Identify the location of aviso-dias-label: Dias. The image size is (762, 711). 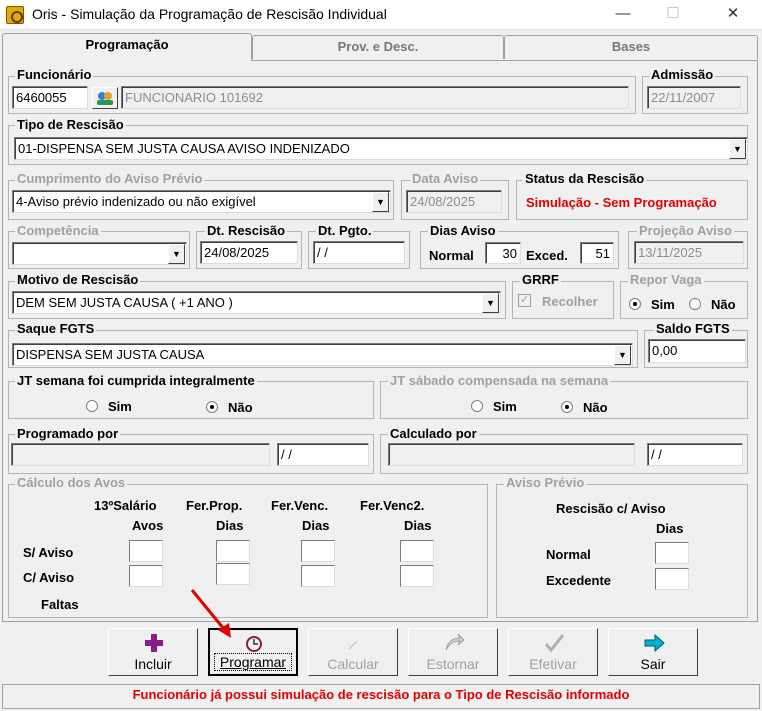
(670, 528).